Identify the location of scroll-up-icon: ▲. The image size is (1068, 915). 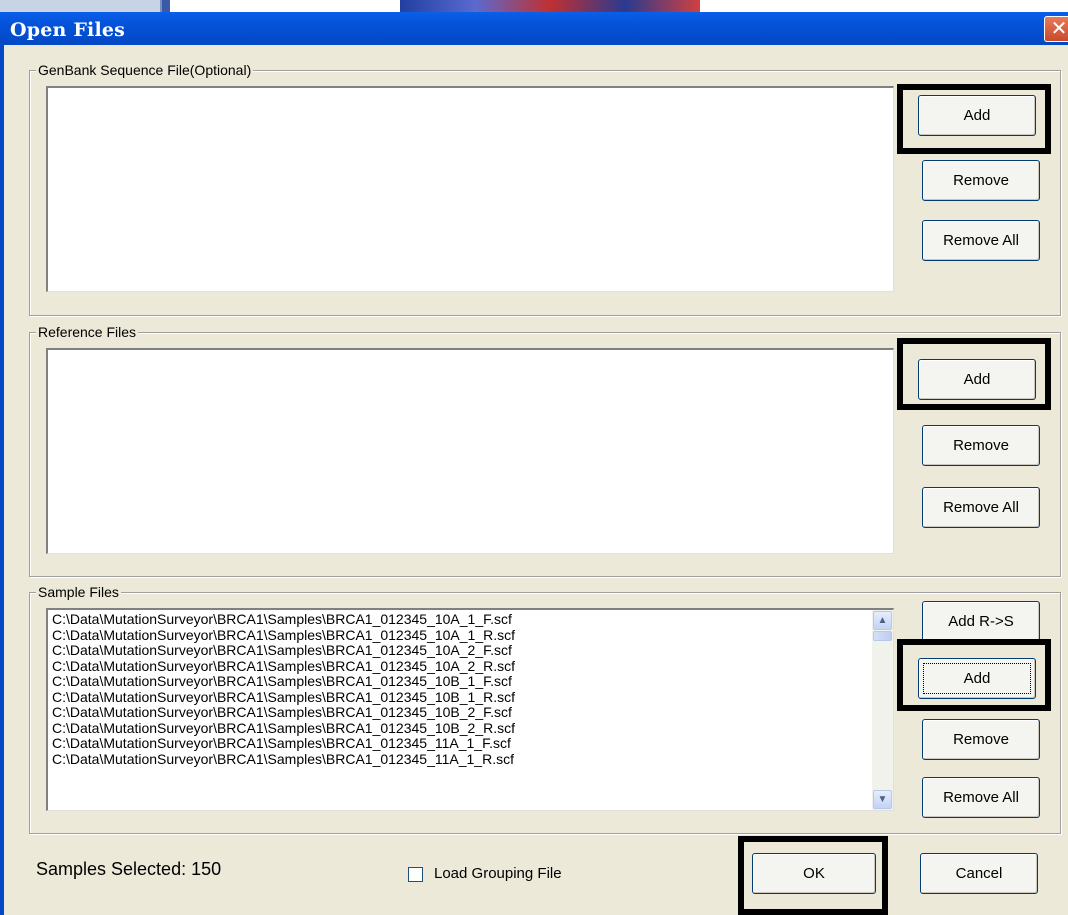
(882, 620).